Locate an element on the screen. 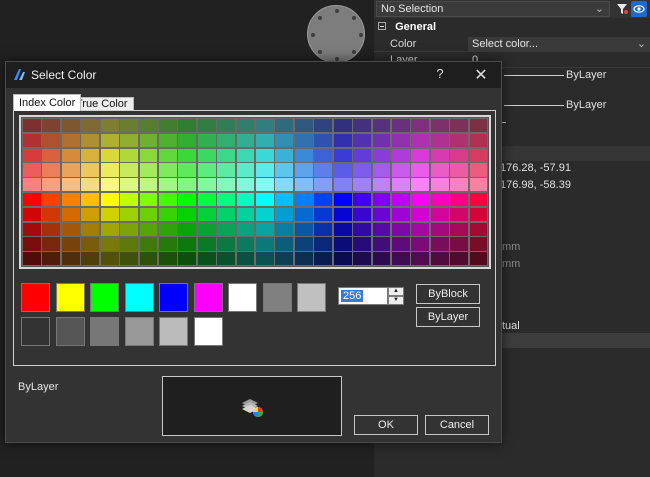  gray-color-swatch is located at coordinates (139, 331).